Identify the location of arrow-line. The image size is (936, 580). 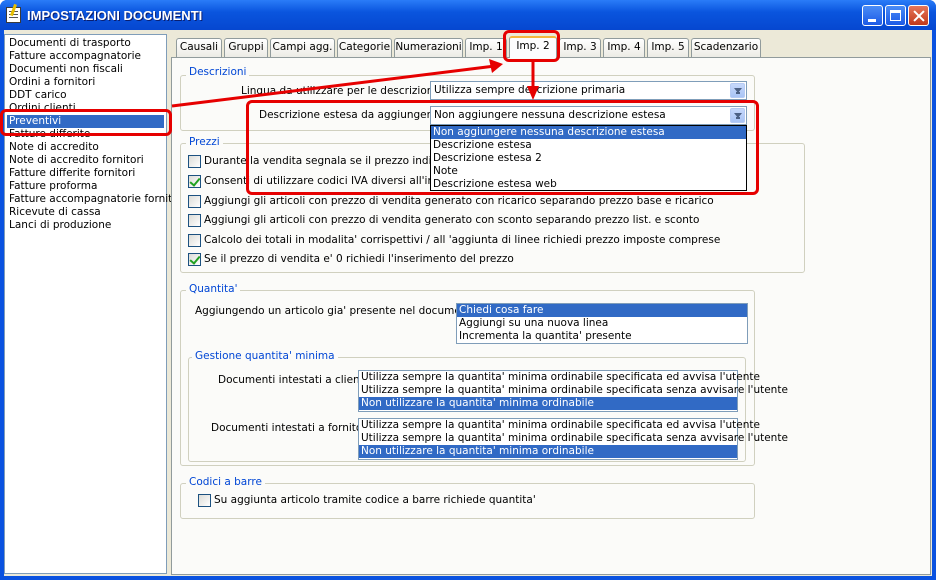
(333, 86).